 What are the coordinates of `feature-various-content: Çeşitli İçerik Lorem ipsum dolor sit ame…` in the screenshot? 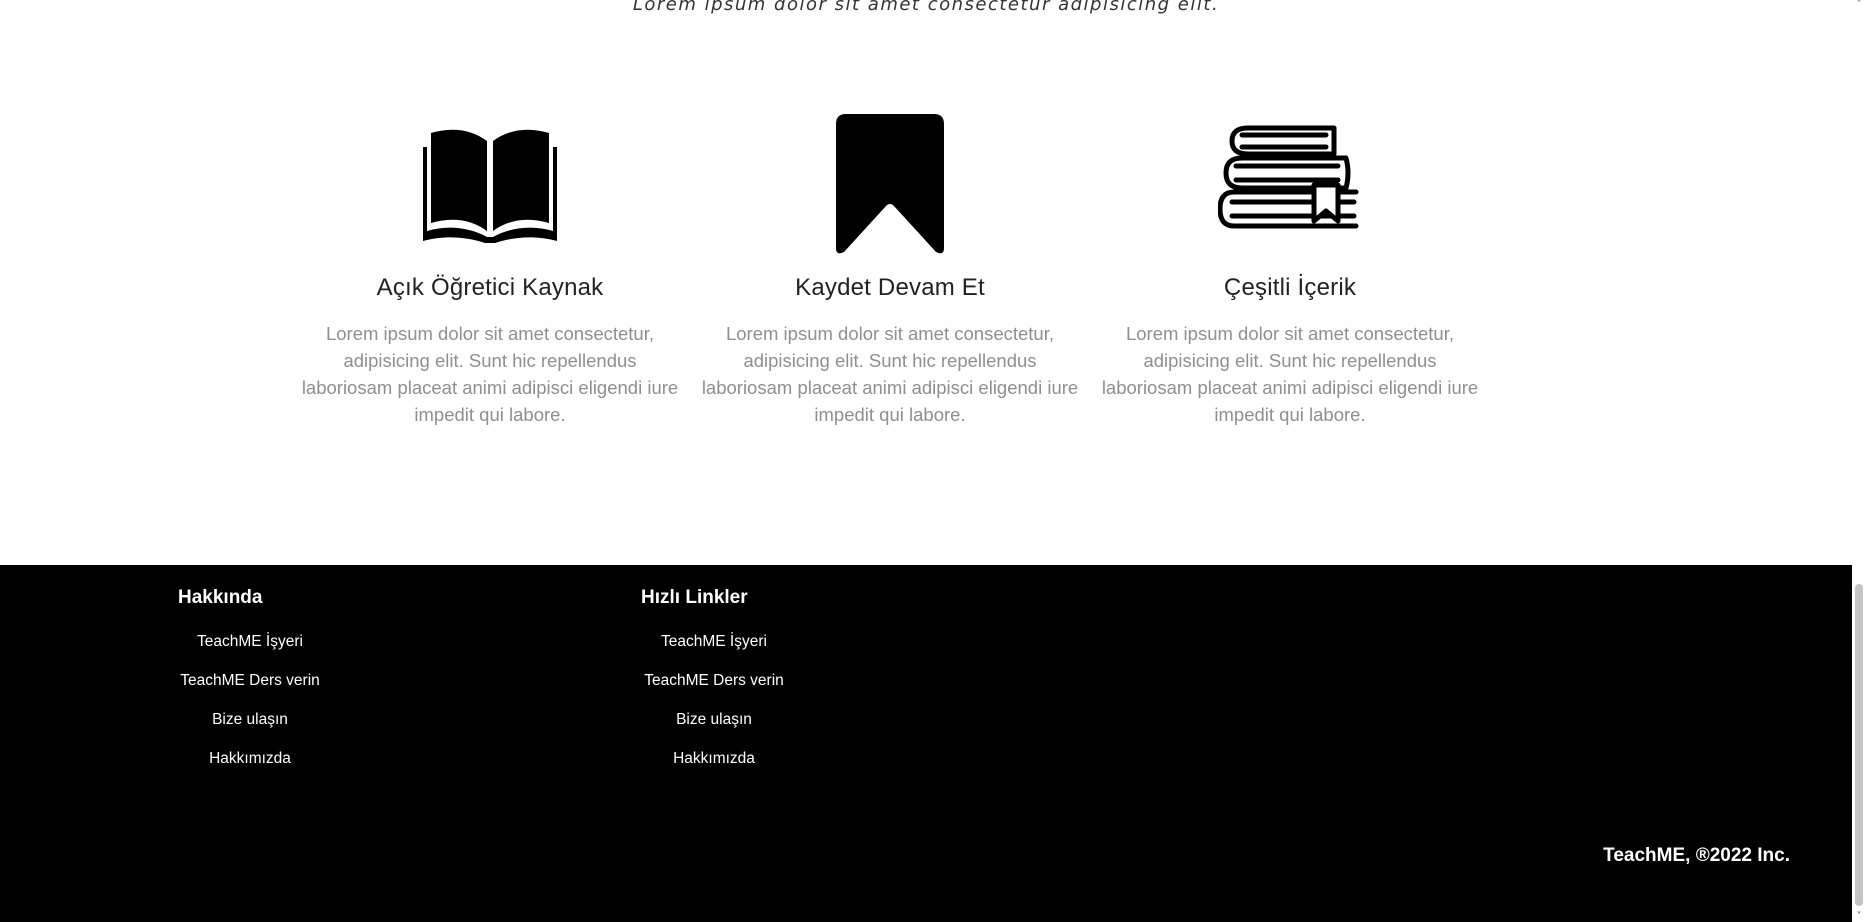 It's located at (1290, 269).